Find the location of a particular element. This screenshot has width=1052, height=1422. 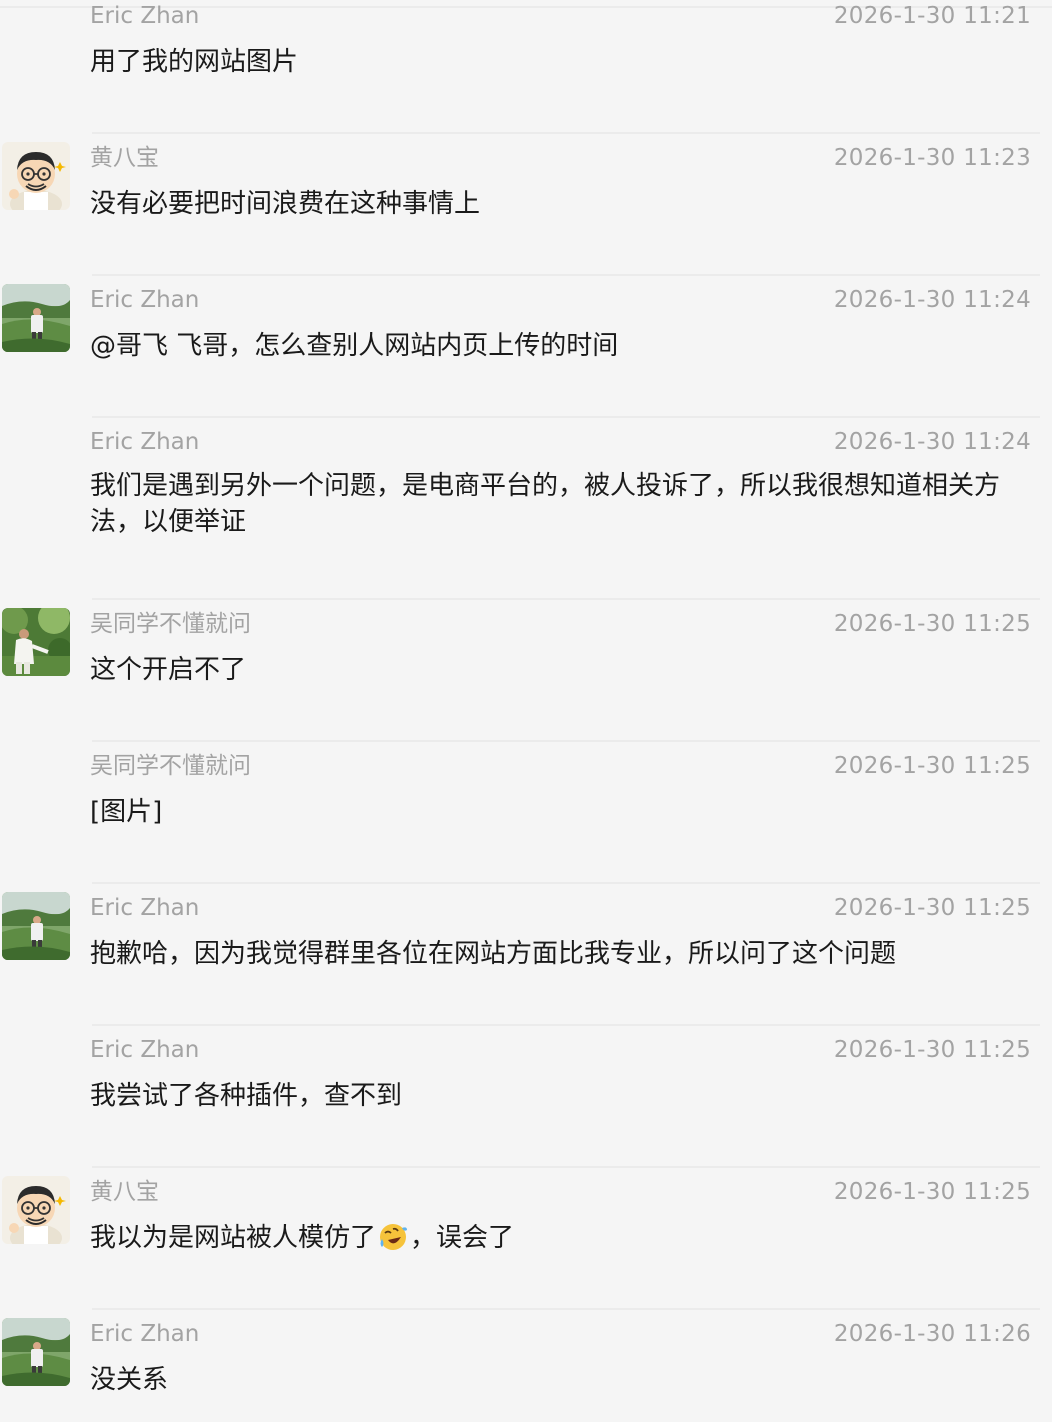

message-item: 黄八宝 2026-1-30 11:25 我以为是网站被人模仿了 ，误会了 is located at coordinates (526, 1239).